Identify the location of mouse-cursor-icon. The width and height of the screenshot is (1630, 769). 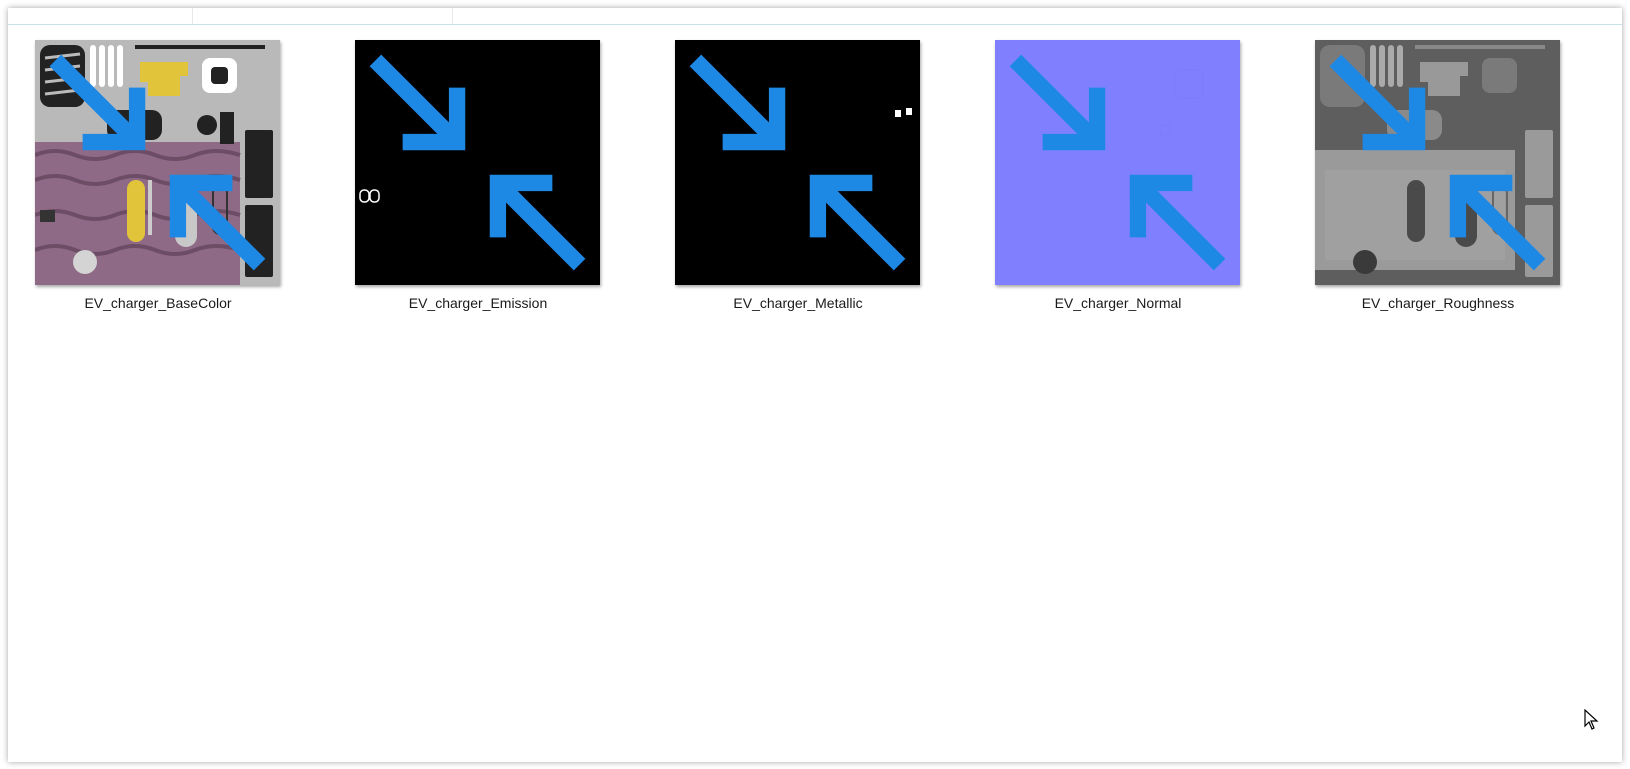
(1591, 719).